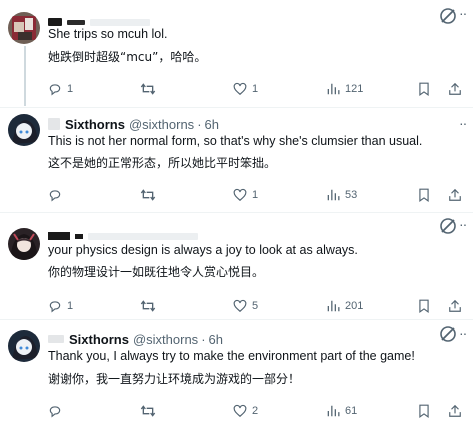 This screenshot has width=473, height=426. Describe the element at coordinates (127, 57) in the screenshot. I see `tweet-text-zh: 她跌倒时超级“mcu”，哈哈。` at that location.